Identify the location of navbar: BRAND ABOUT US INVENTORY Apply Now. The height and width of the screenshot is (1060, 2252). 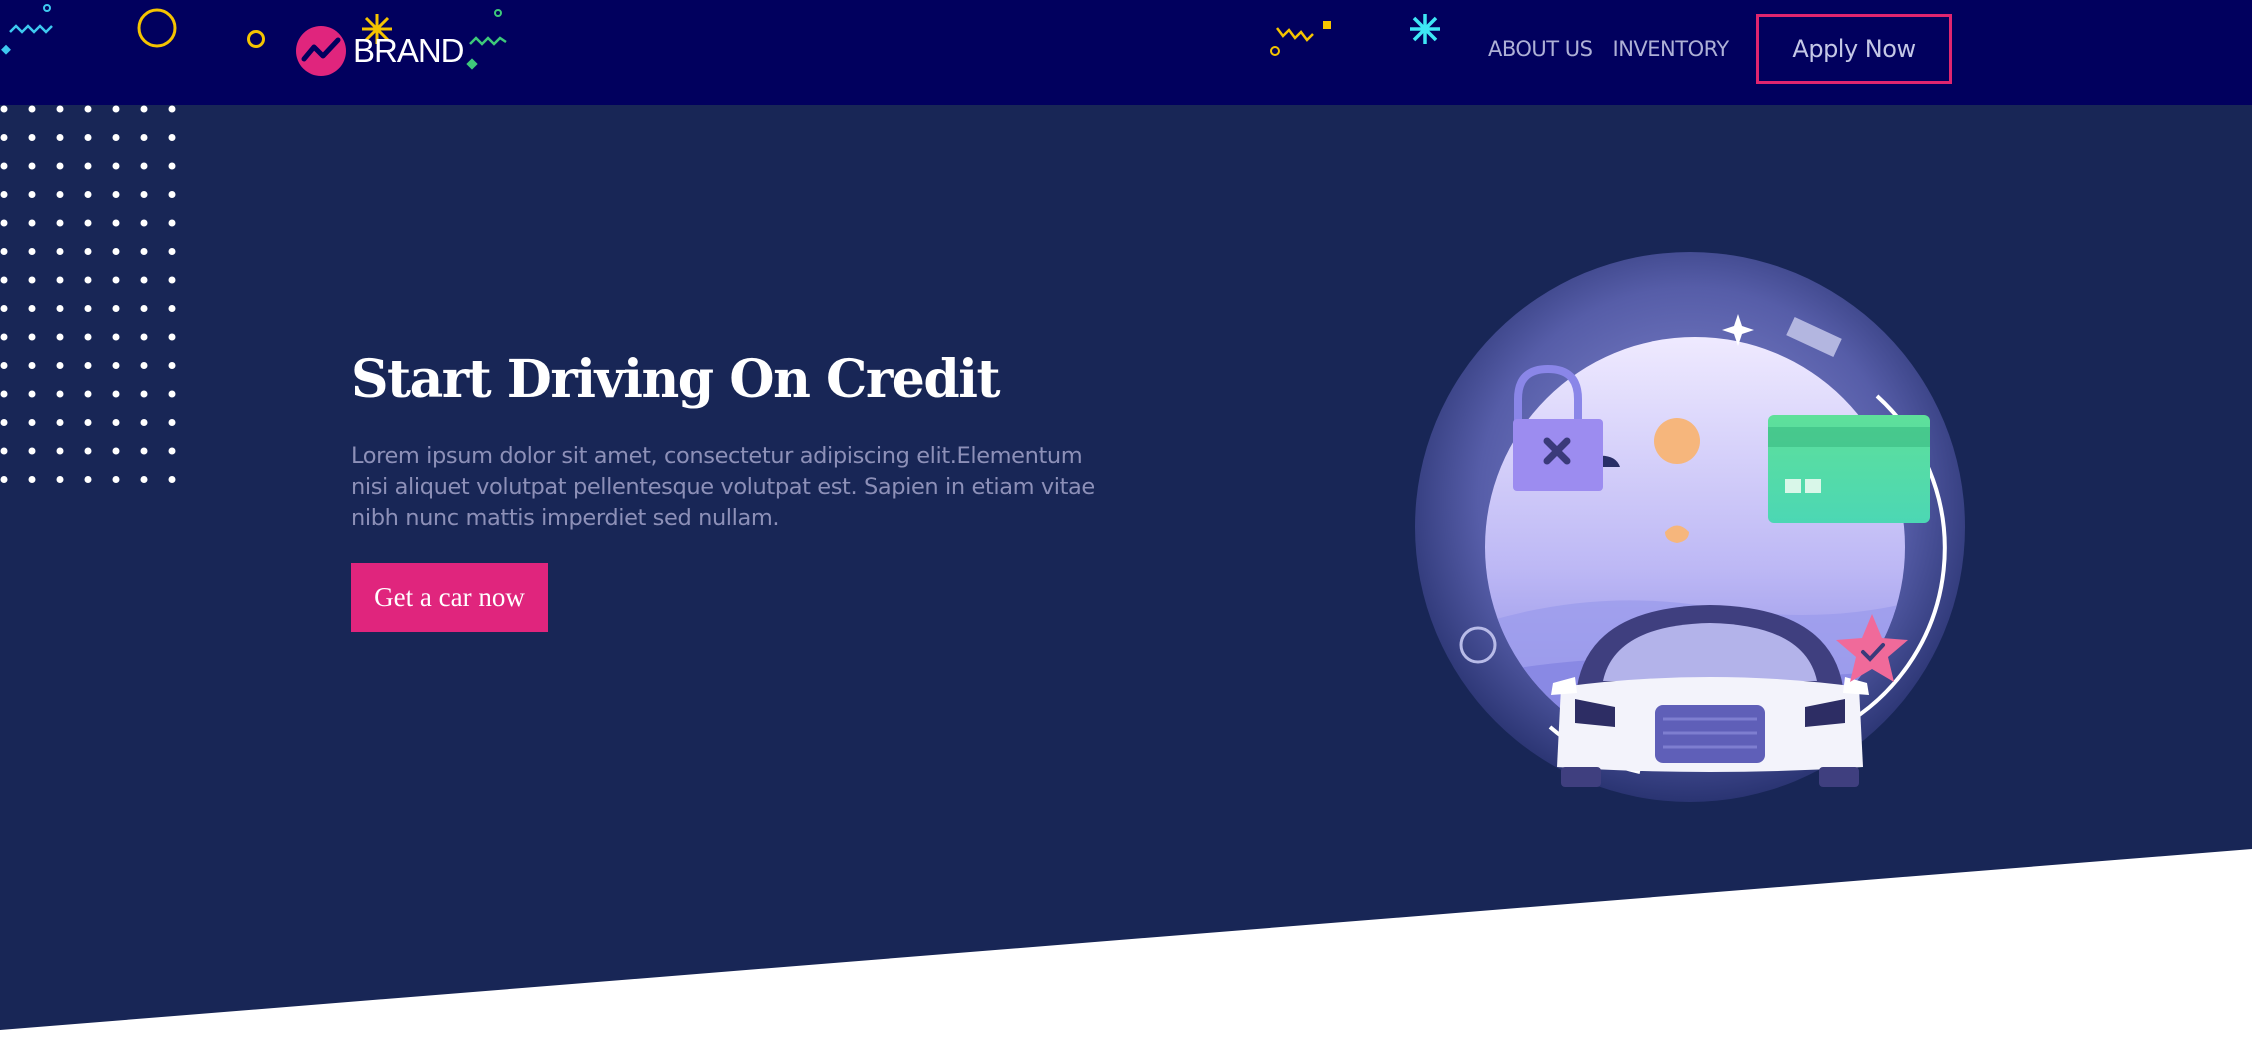
(1126, 52).